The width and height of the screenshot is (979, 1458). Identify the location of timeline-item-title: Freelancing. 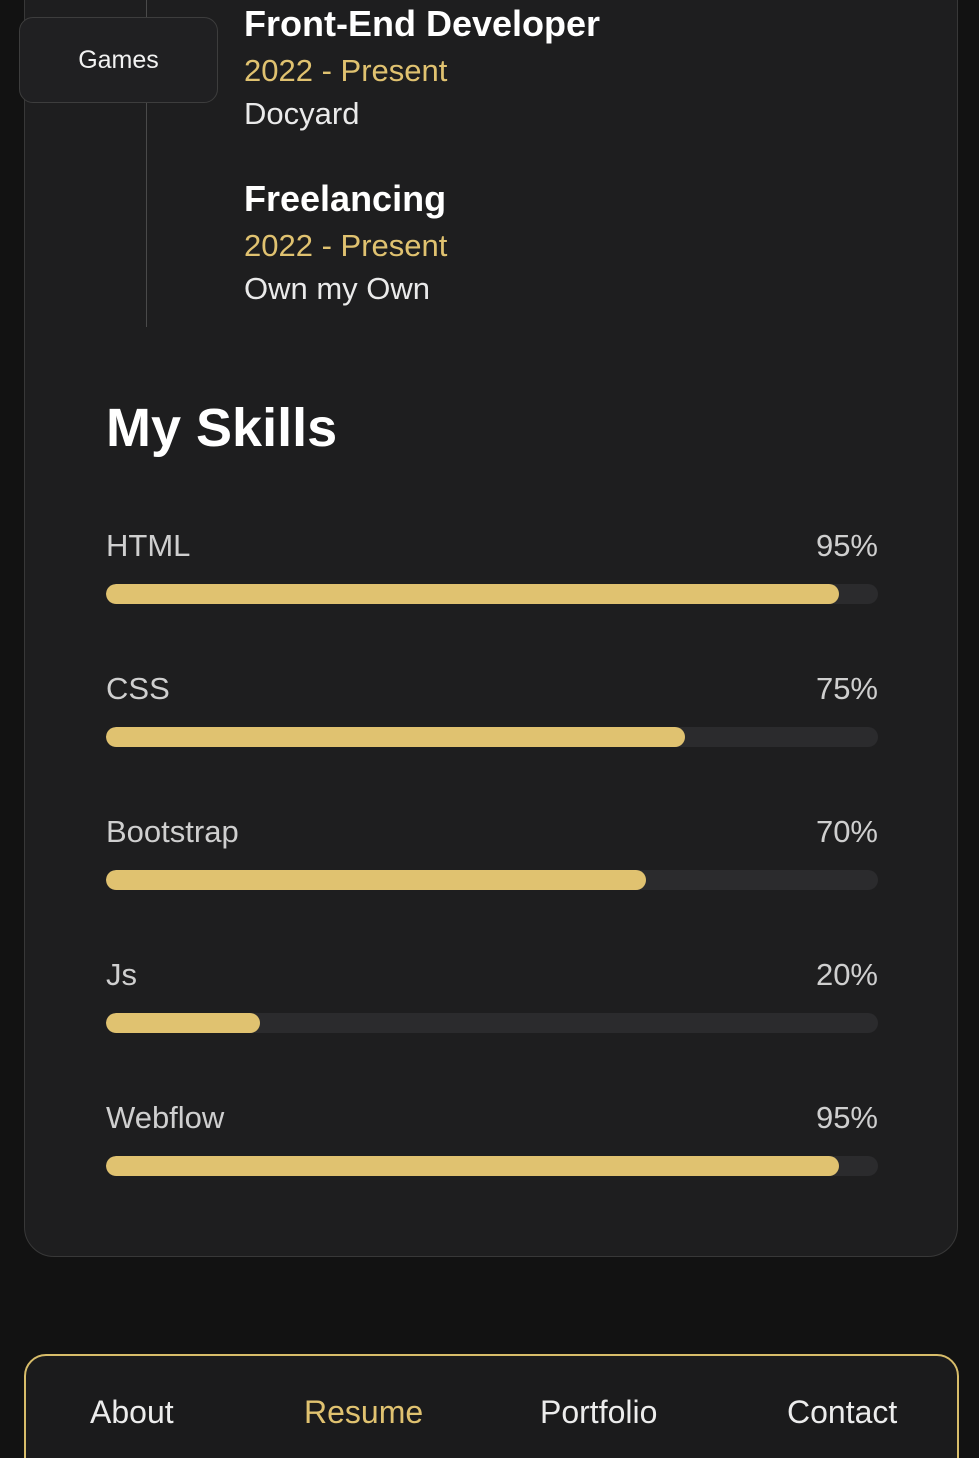
(345, 198).